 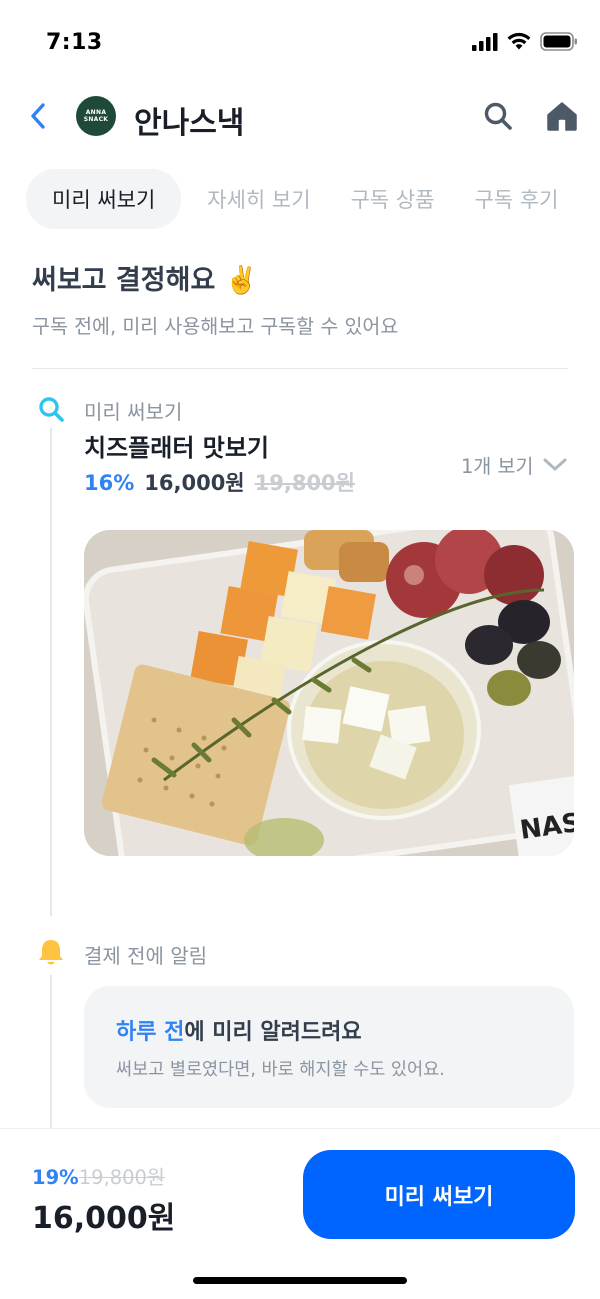 I want to click on discount-rate: 16%, so click(x=109, y=483).